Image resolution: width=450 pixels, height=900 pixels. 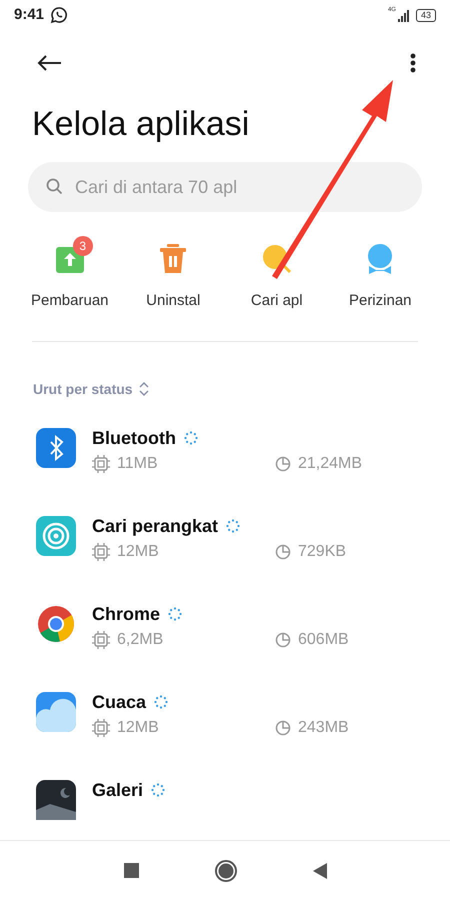 I want to click on more-options-icon, so click(x=413, y=63).